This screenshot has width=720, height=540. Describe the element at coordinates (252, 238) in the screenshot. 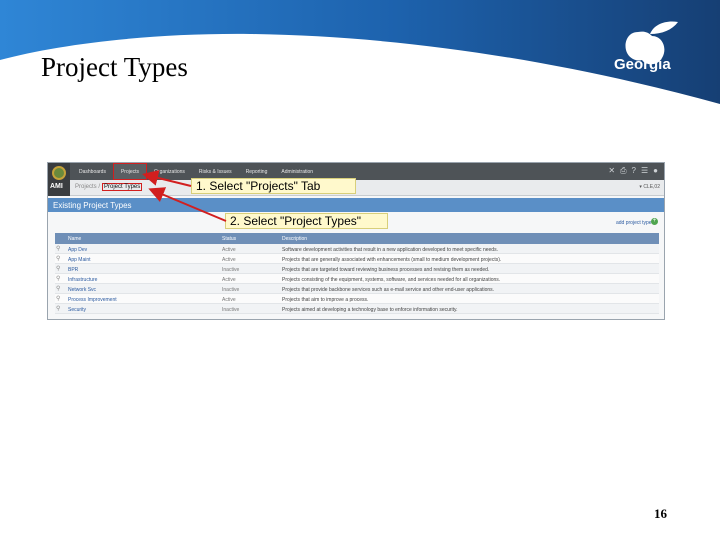

I see `header-status: Status` at that location.